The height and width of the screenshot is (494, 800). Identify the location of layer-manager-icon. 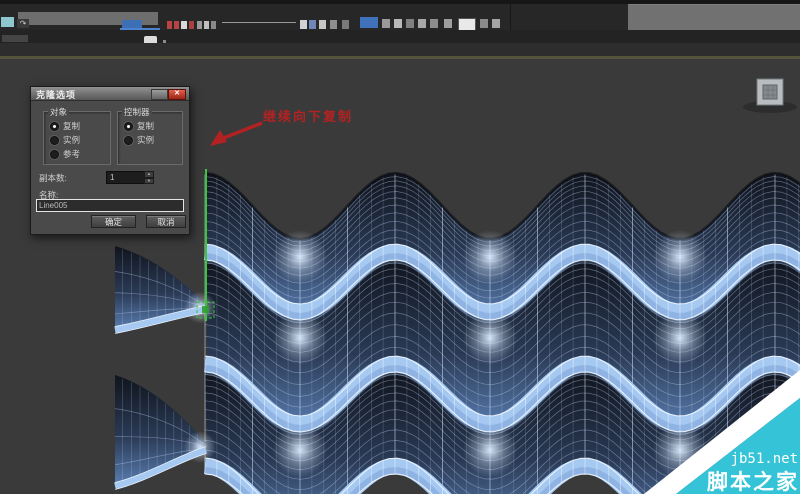
(303, 24).